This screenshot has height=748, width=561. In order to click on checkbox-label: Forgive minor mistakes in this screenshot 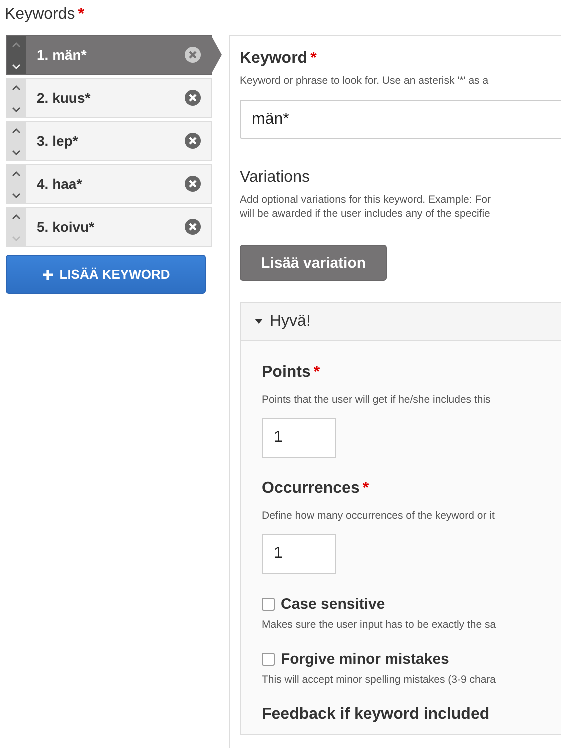, I will do `click(365, 659)`.